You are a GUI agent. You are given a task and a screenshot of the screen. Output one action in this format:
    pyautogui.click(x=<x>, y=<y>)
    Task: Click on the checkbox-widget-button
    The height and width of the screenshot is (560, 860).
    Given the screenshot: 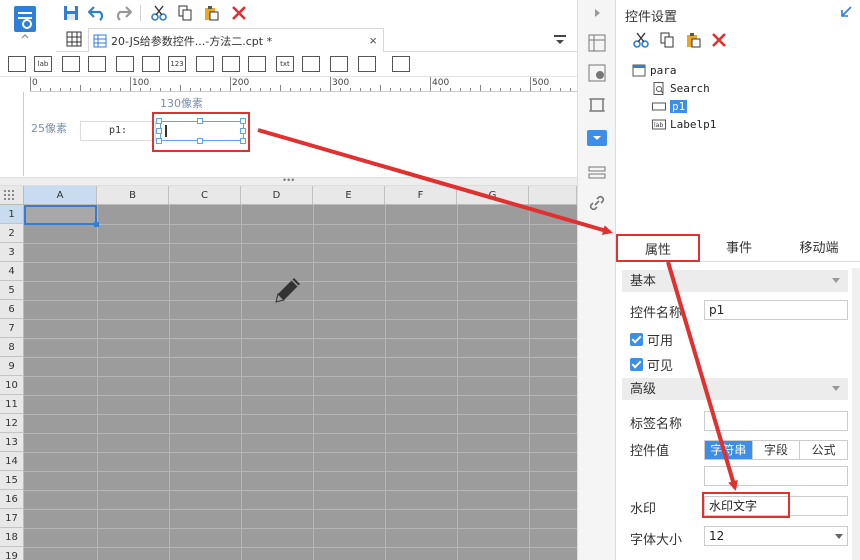 What is the action you would take?
    pyautogui.click(x=339, y=64)
    